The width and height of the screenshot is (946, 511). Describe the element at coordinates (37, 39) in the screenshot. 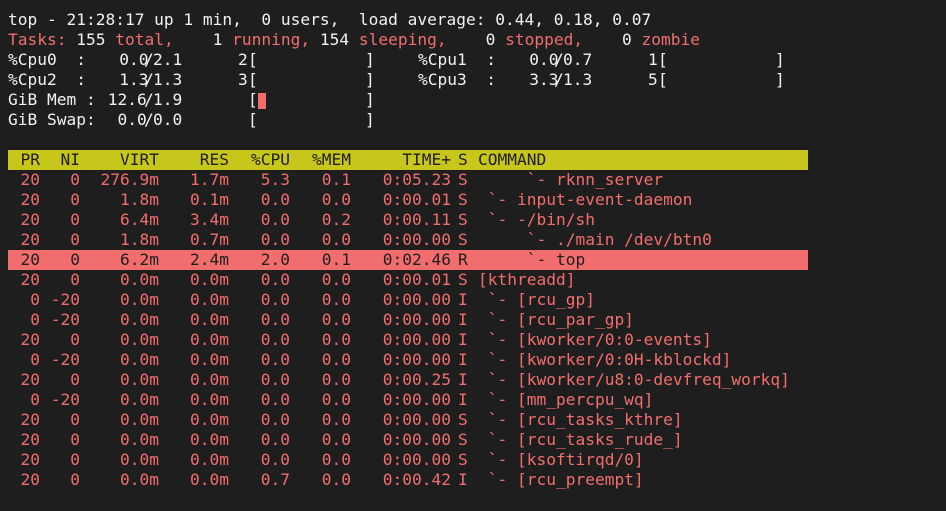

I see `tasks-label: Tasks:` at that location.